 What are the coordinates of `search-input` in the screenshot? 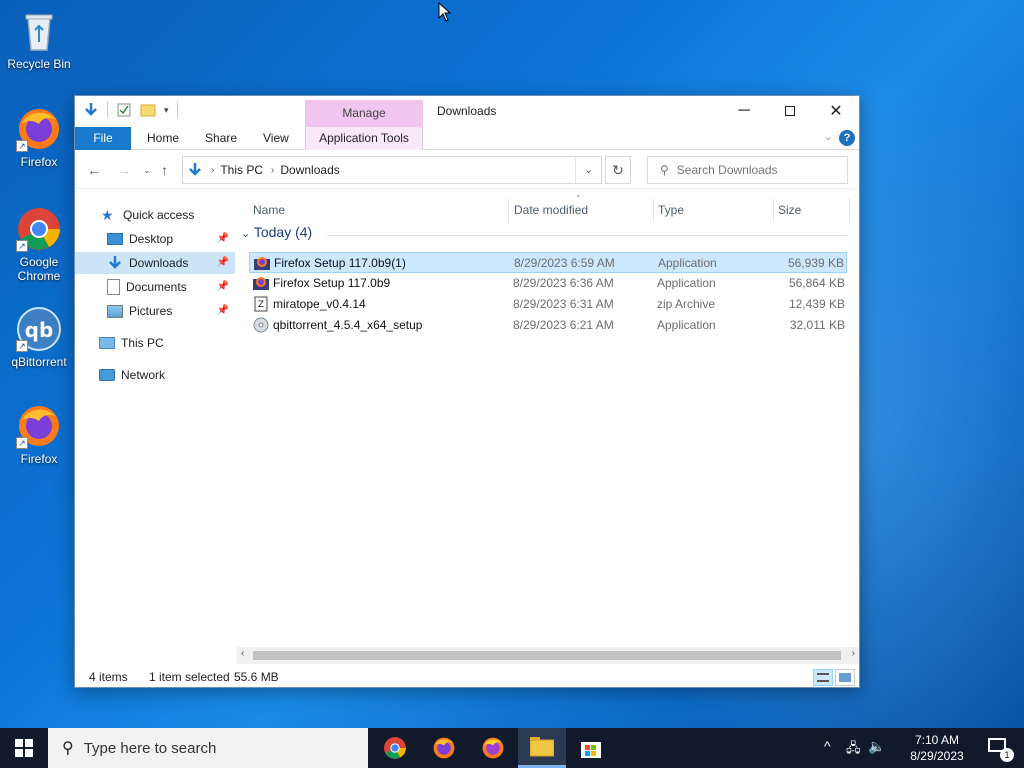 It's located at (756, 170).